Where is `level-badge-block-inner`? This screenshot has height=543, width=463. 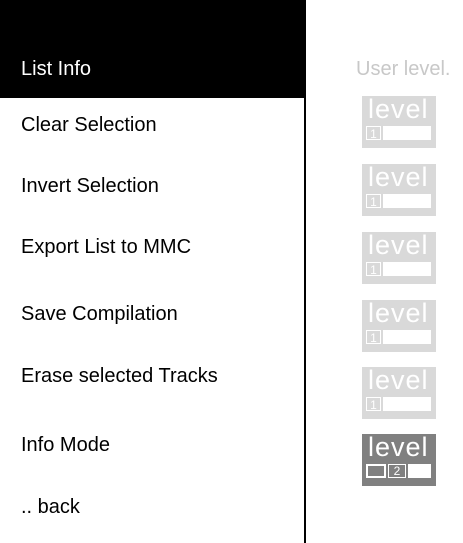
level-badge-block-inner is located at coordinates (376, 471).